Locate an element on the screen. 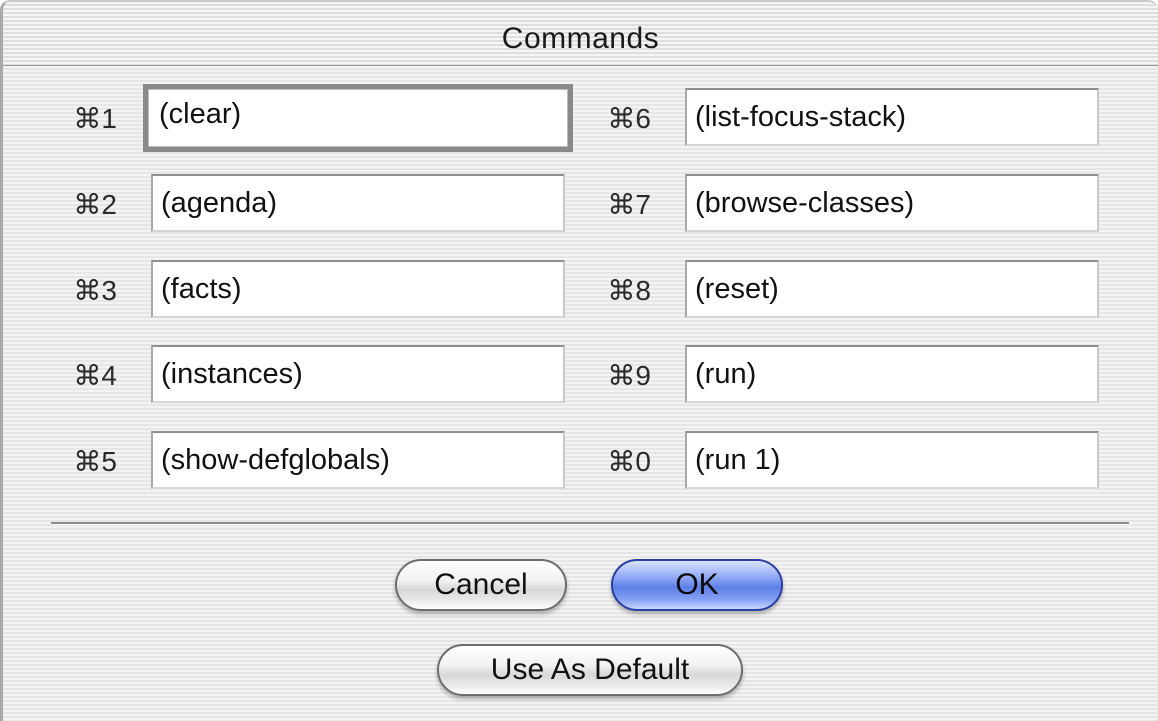 This screenshot has height=721, width=1158. shortcut-label-cmd-1: ⌘1 is located at coordinates (95, 118).